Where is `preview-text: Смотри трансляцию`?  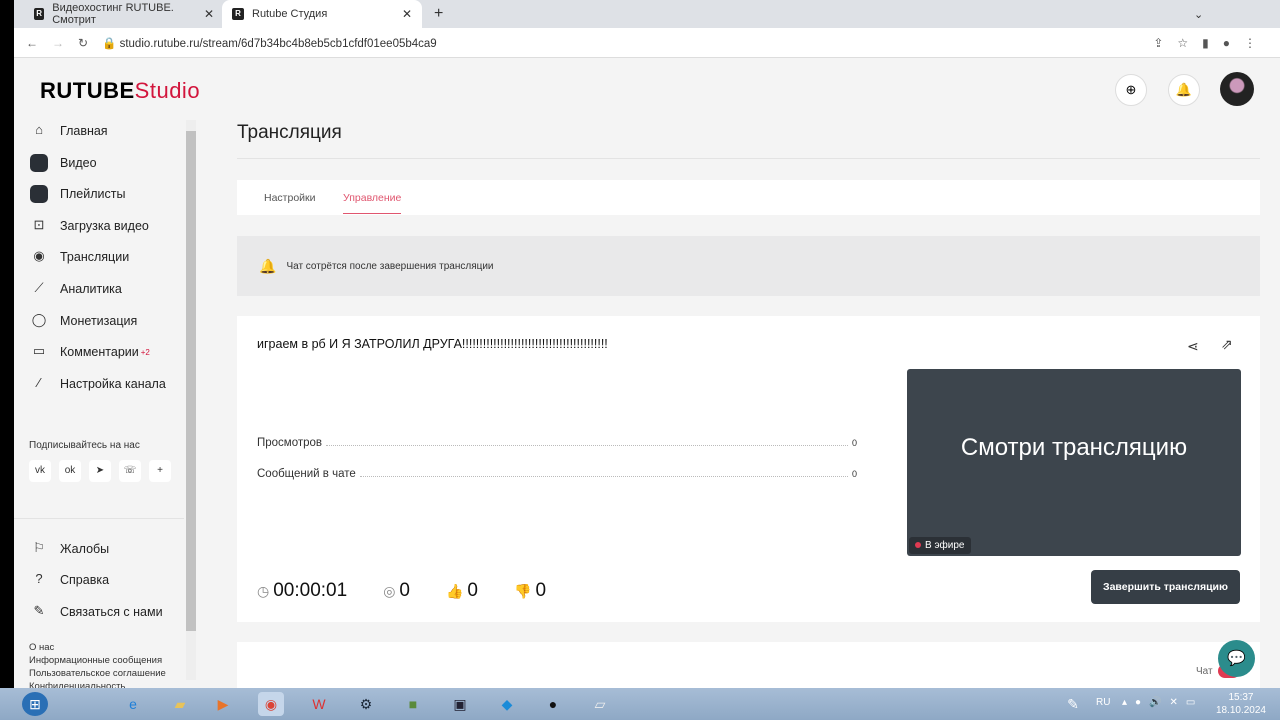 preview-text: Смотри трансляцию is located at coordinates (1074, 447).